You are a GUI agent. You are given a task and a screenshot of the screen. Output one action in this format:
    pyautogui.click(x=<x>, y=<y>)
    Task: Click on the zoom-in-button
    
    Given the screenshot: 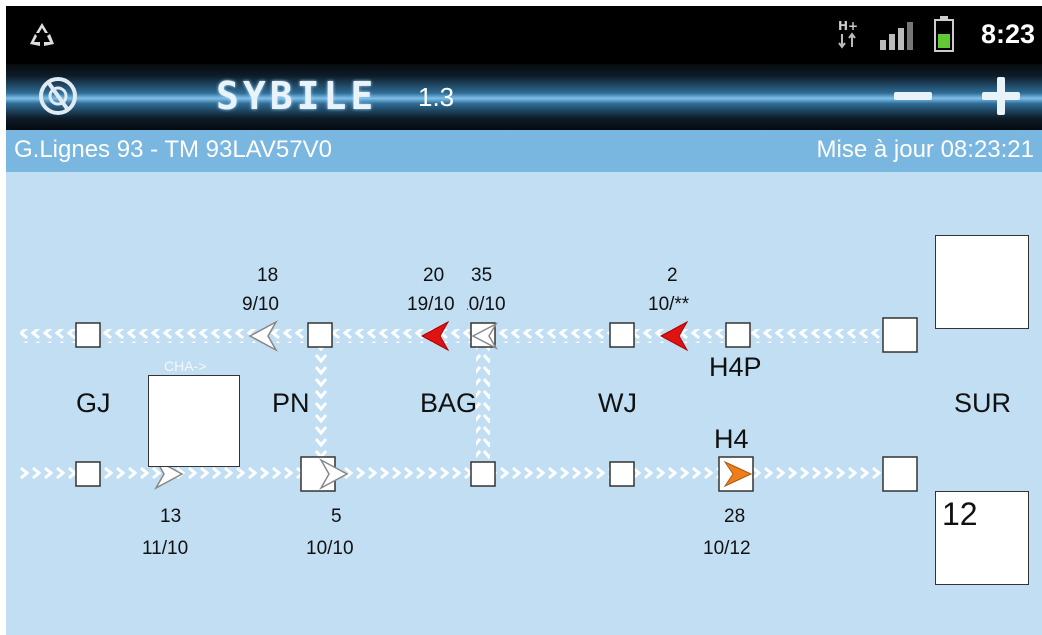 What is the action you would take?
    pyautogui.click(x=1001, y=96)
    